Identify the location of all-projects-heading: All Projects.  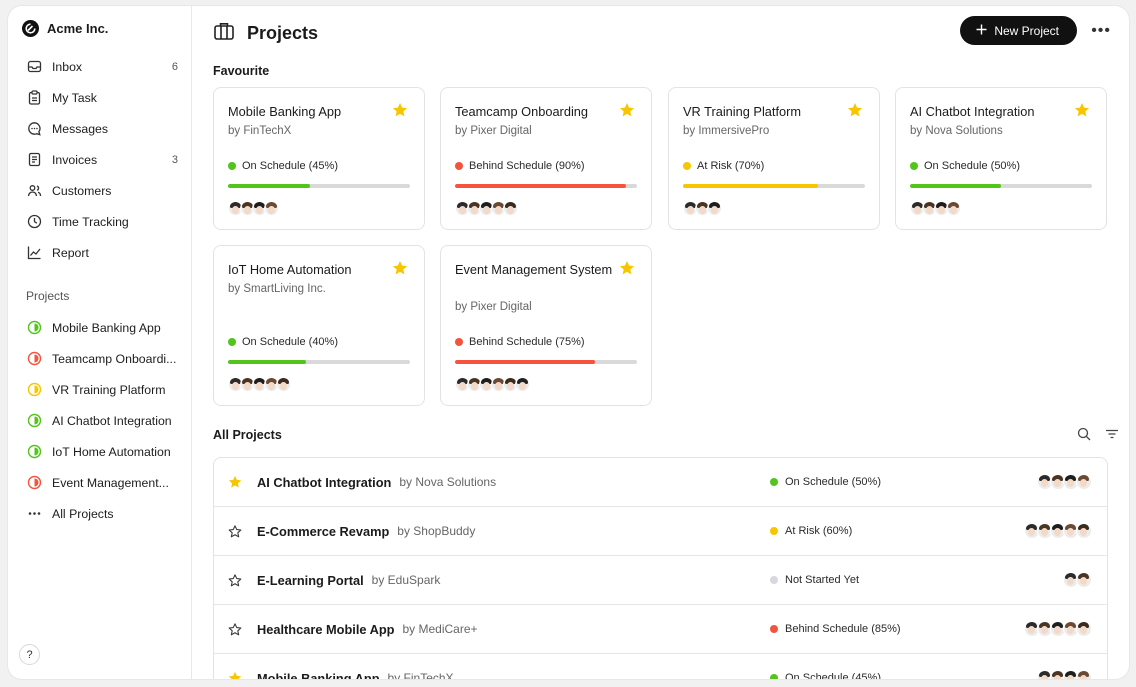
(247, 435).